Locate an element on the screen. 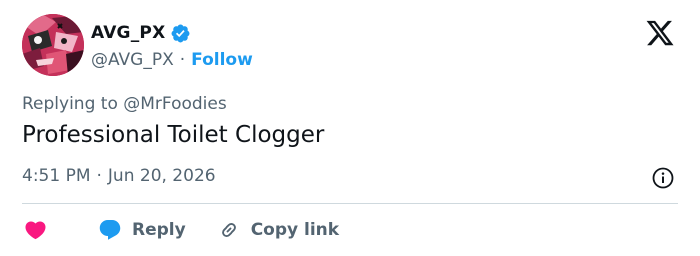 This screenshot has height=256, width=700. avatar-image is located at coordinates (53, 45).